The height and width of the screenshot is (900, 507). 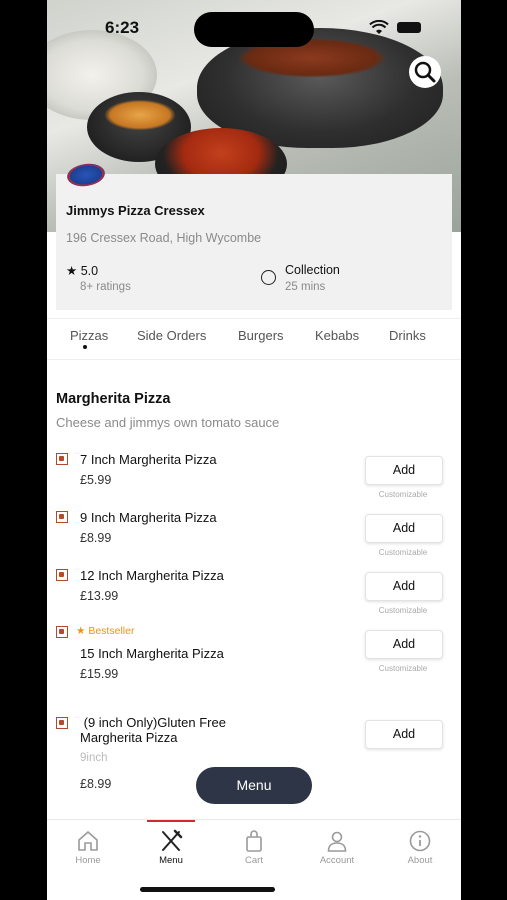 What do you see at coordinates (153, 722) in the screenshot?
I see `item-name-line1: (9 inch Only)Gluten Free` at bounding box center [153, 722].